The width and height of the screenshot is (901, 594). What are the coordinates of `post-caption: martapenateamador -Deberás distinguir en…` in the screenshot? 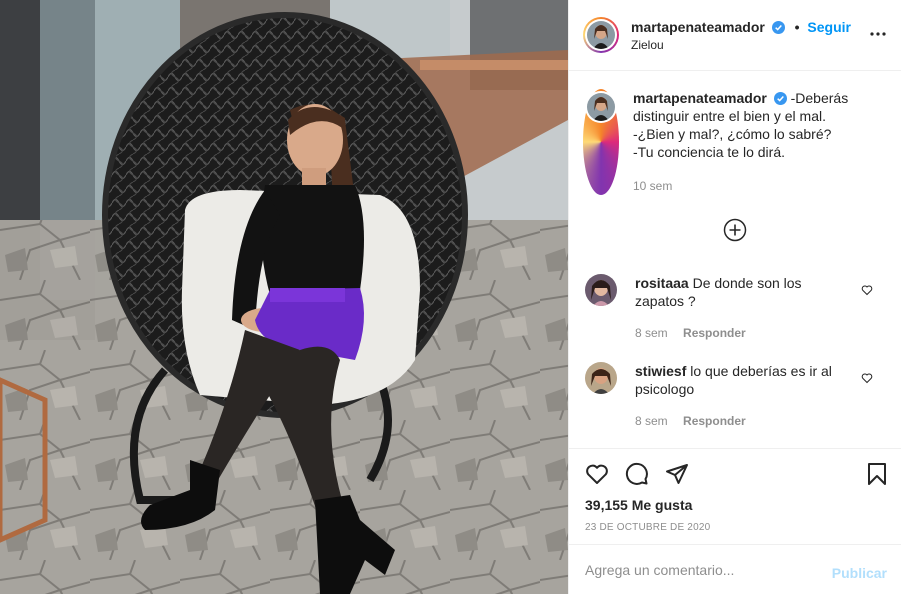 It's located at (733, 142).